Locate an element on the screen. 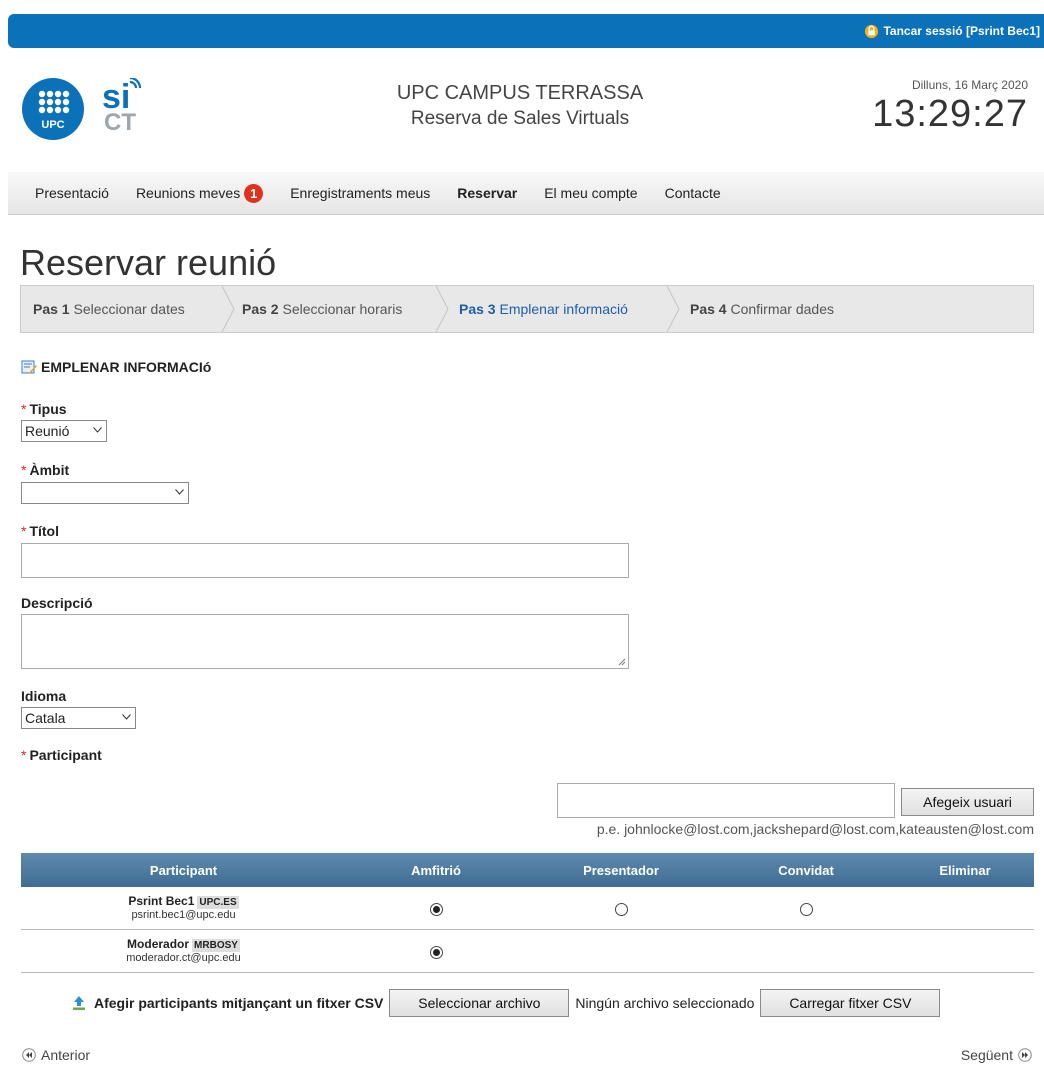 The width and height of the screenshot is (1044, 1067). sict-logo: si CT is located at coordinates (122, 106).